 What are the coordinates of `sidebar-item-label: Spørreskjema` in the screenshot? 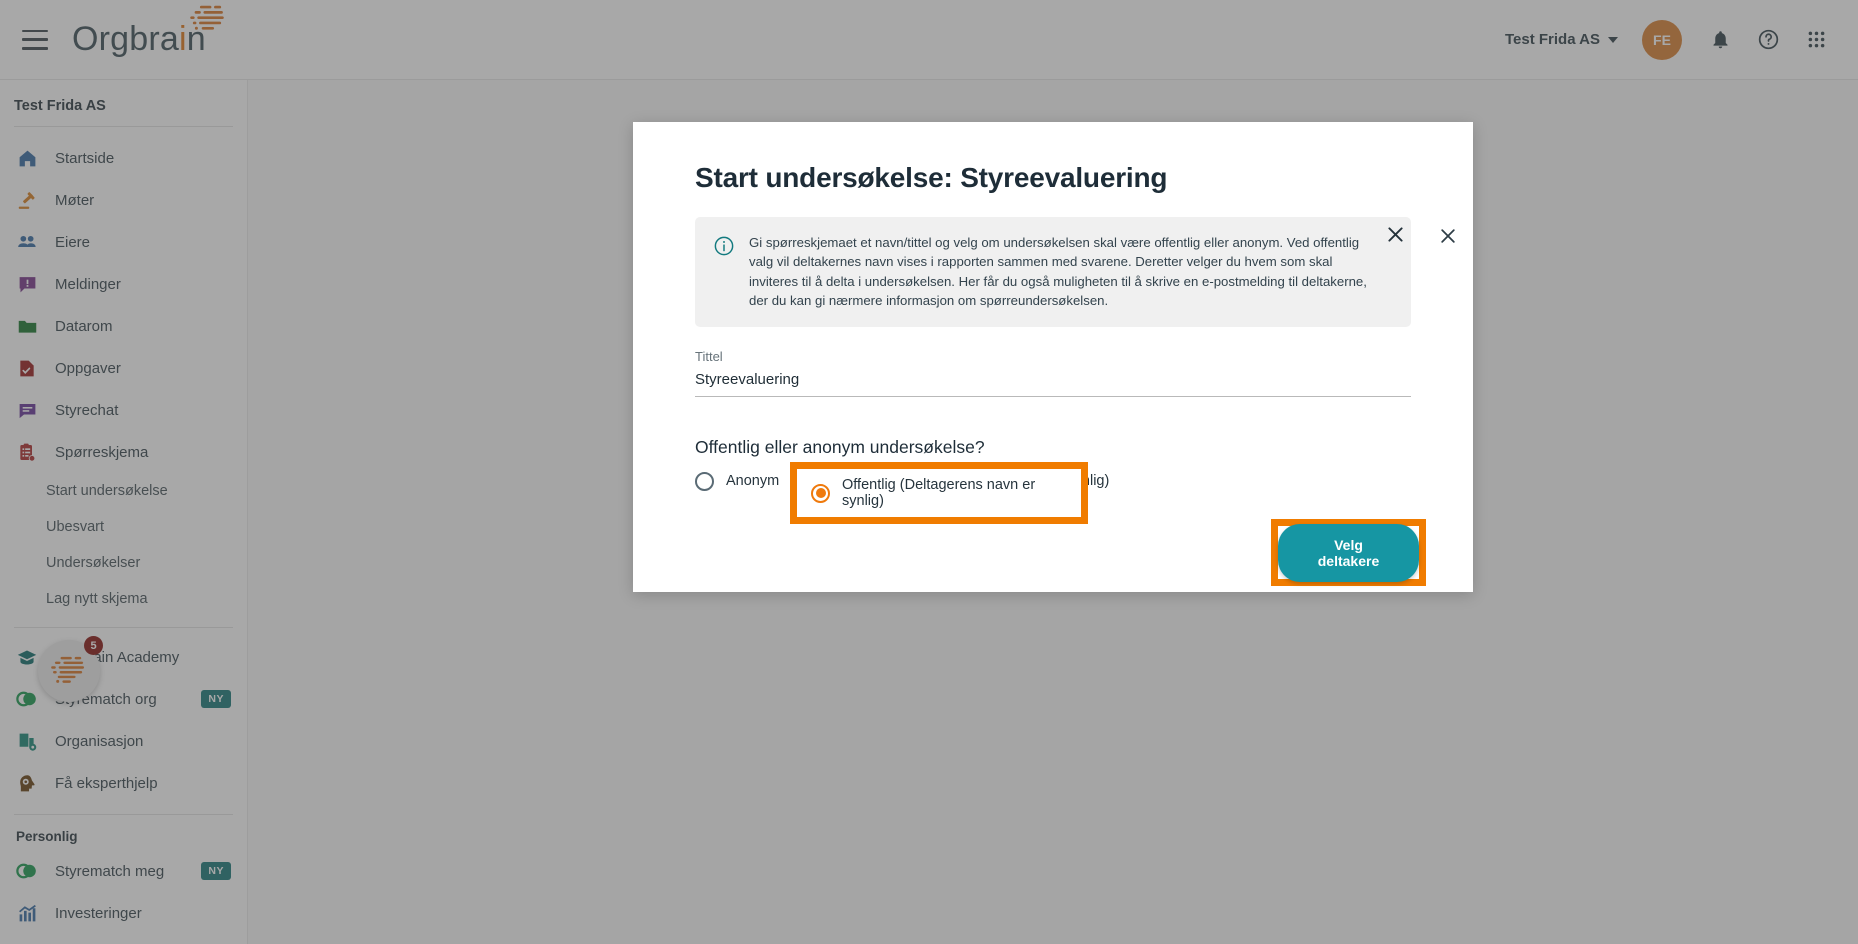 It's located at (102, 452).